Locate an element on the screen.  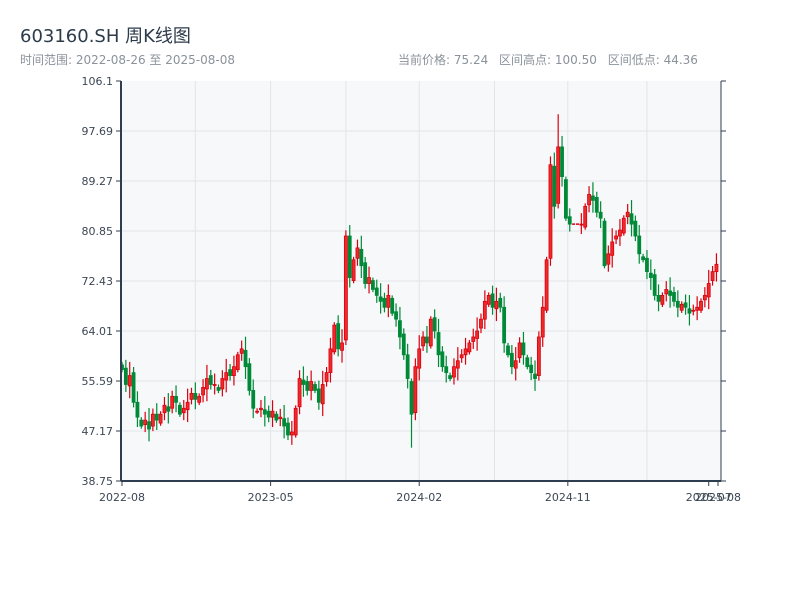
y-tick-label: 89.27 is located at coordinates (98, 181).